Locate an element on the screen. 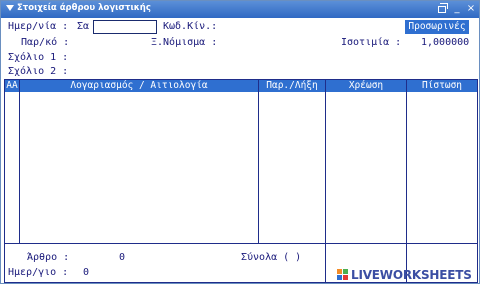  exchange-rate-label: Ισοτιμία : is located at coordinates (371, 42).